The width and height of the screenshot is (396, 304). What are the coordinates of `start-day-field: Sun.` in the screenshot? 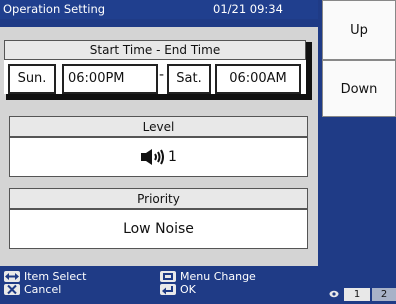 It's located at (32, 79).